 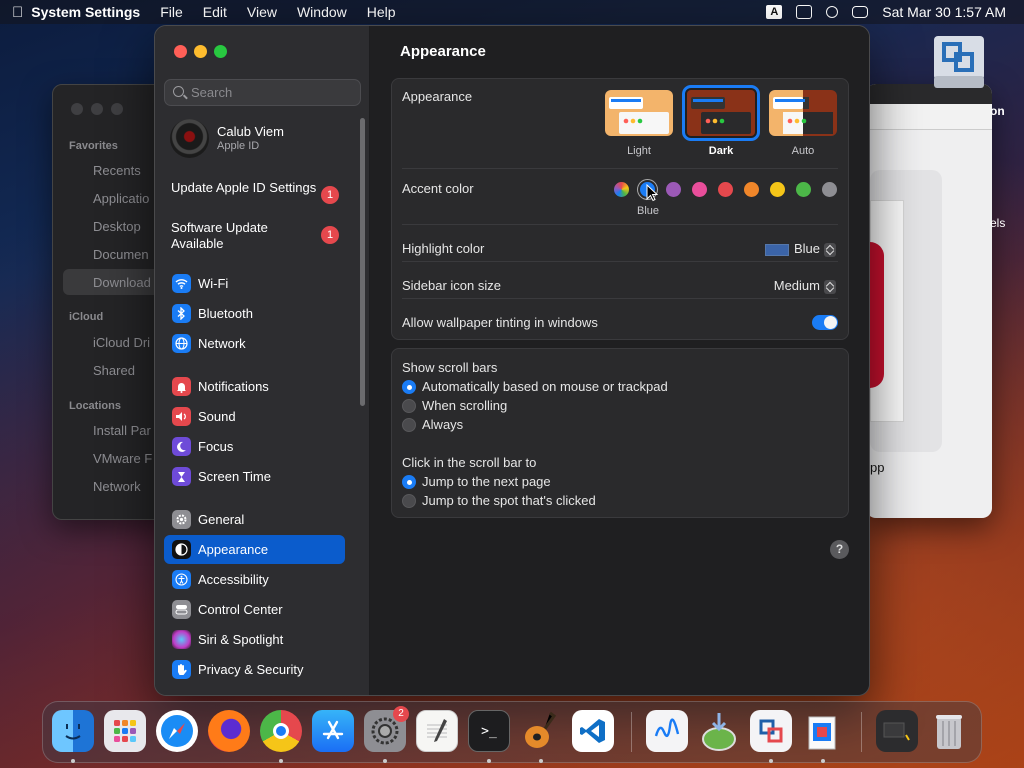 What do you see at coordinates (803, 113) in the screenshot?
I see `appearance-auto-option` at bounding box center [803, 113].